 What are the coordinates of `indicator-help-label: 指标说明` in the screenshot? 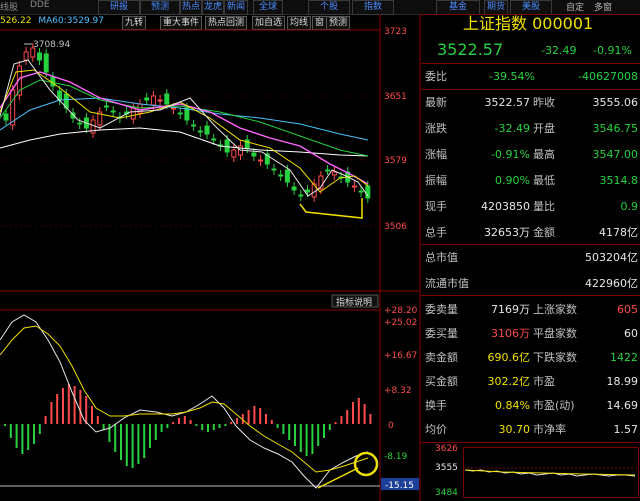 It's located at (354, 302).